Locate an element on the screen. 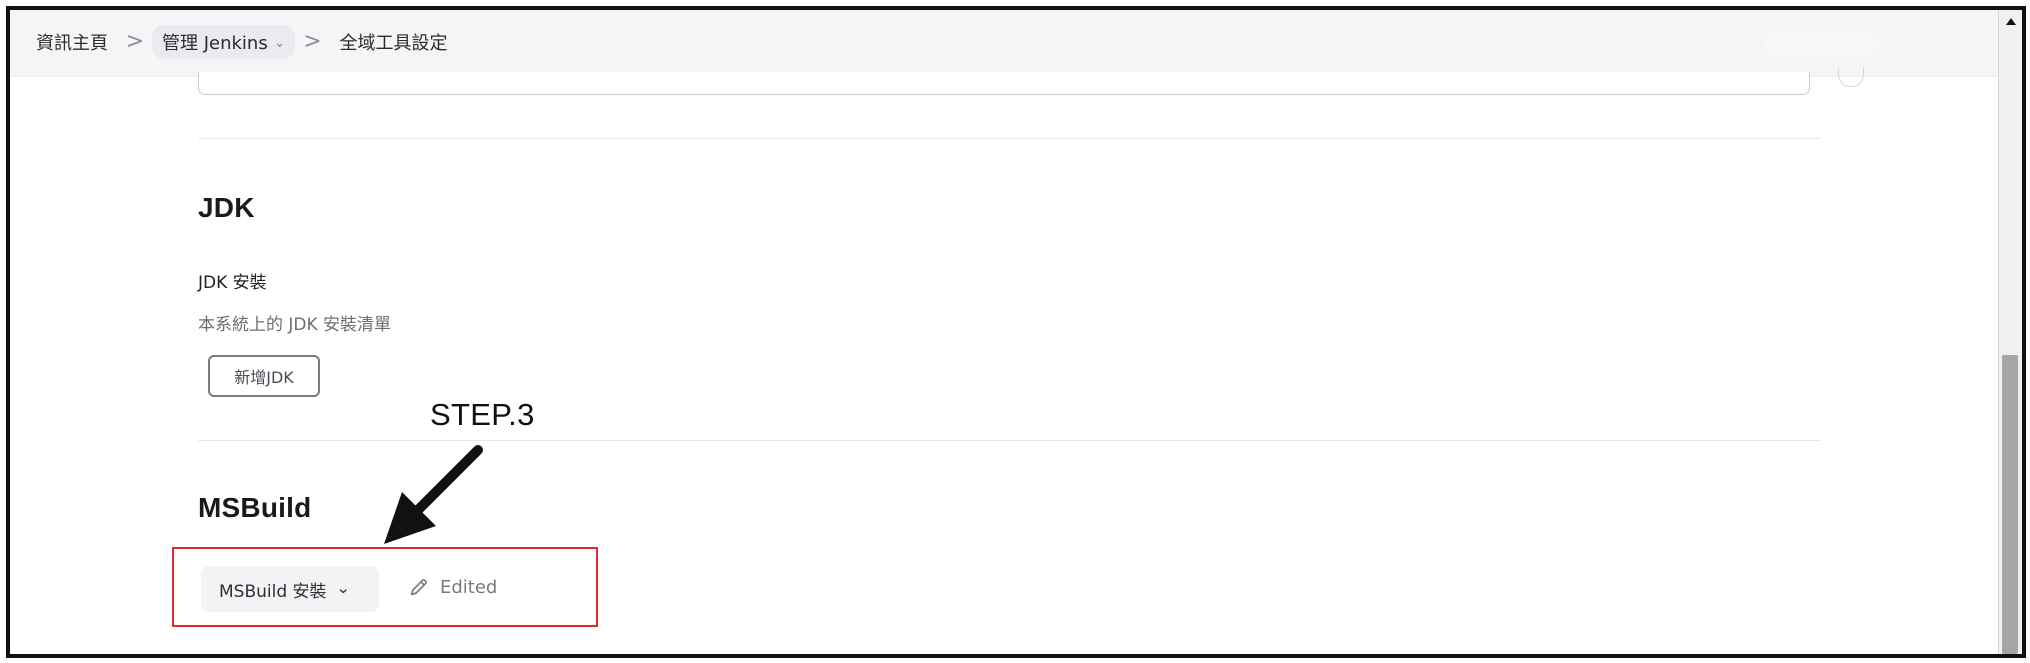 This screenshot has height=663, width=2030. breadcrumb-item-manage-jenkins: 管理 Jenkins ⌄ is located at coordinates (224, 42).